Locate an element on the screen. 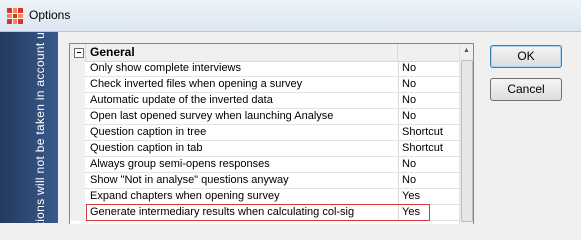 Image resolution: width=581 pixels, height=240 pixels. property-row: Always group semi-opens responses No is located at coordinates (264, 165).